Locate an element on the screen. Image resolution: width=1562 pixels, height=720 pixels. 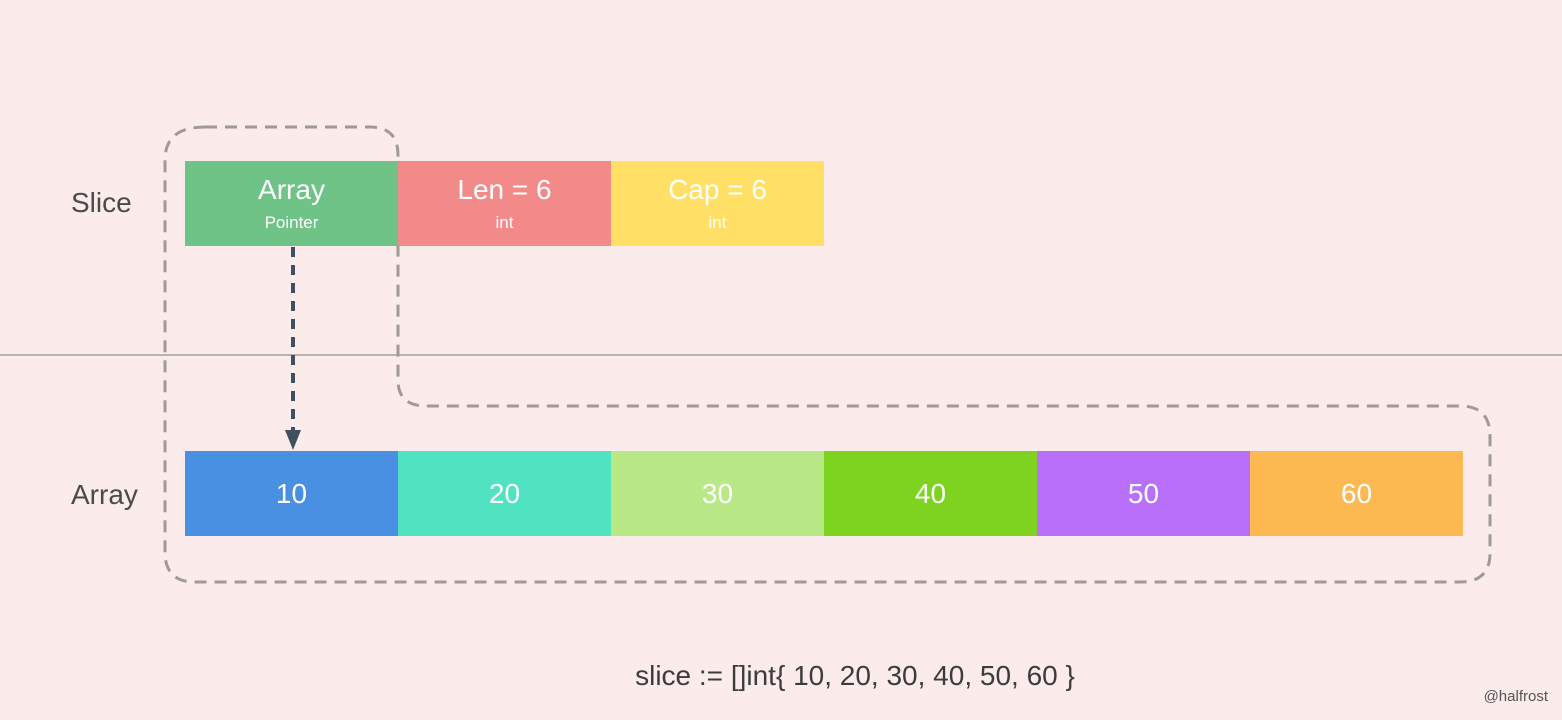
array-element-value: 60 is located at coordinates (1356, 493).